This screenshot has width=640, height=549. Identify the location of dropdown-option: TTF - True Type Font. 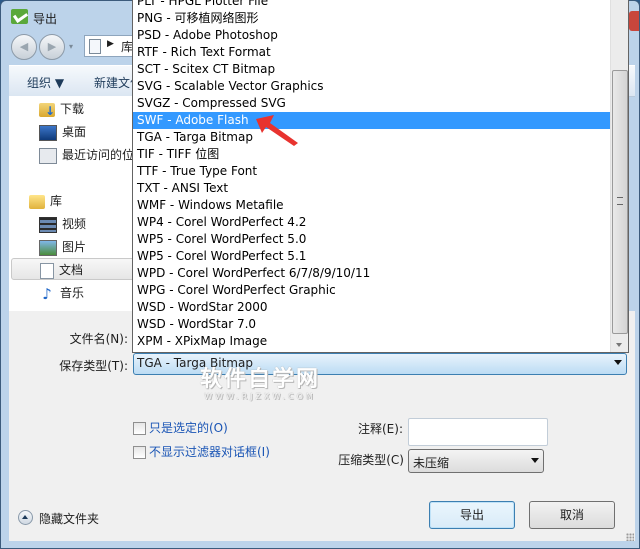
(373, 171).